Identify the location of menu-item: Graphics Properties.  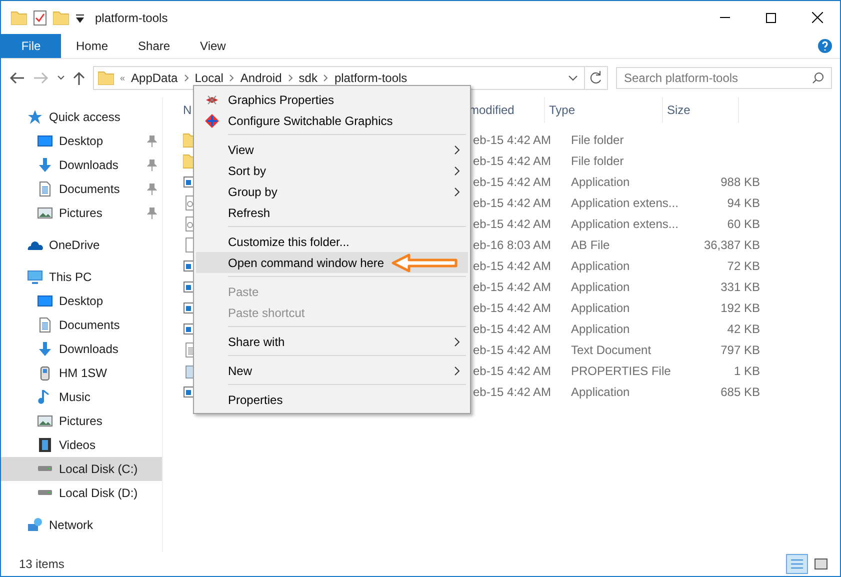
(332, 99).